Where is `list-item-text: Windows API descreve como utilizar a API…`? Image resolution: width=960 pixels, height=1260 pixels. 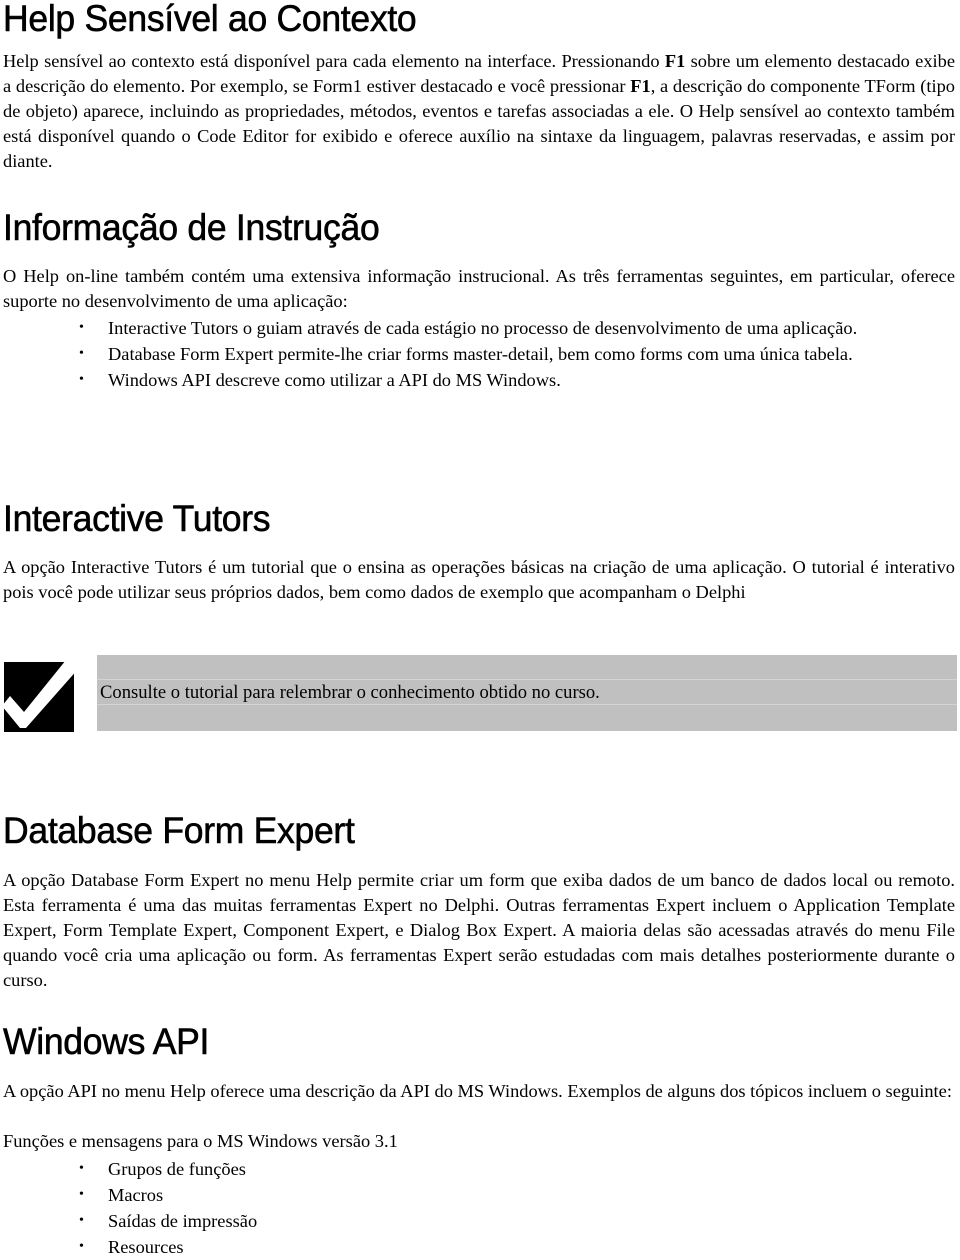
list-item-text: Windows API descreve como utilizar a API… is located at coordinates (334, 380).